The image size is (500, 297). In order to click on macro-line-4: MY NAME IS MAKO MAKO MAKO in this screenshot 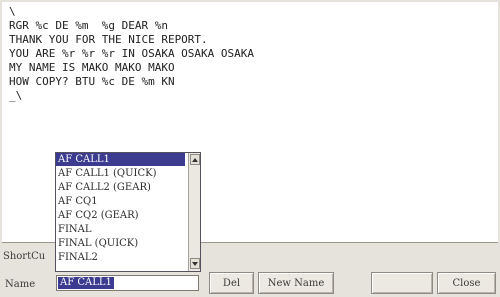, I will do `click(92, 67)`.